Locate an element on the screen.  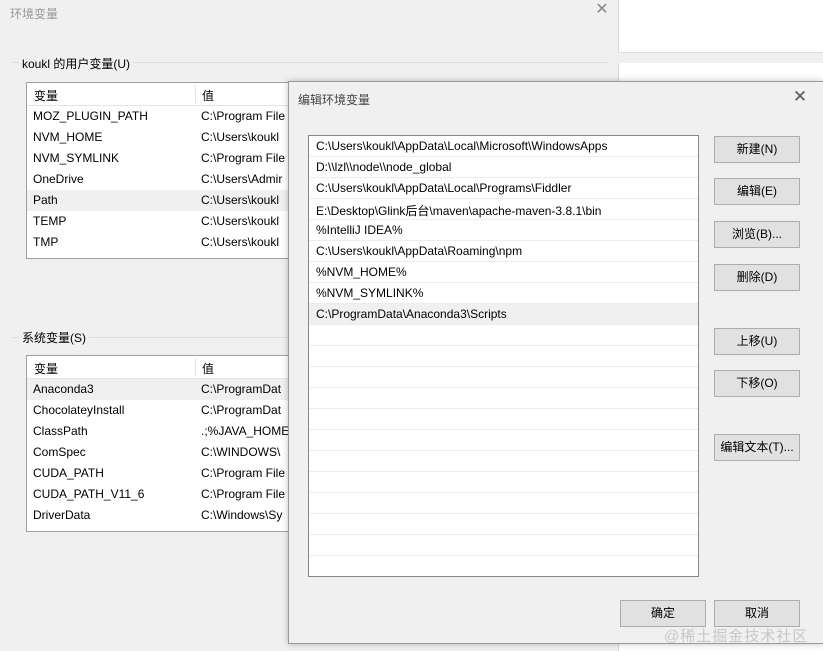
system-variable-row: ChocolateyInstall C:\ProgramDat is located at coordinates (162, 410).